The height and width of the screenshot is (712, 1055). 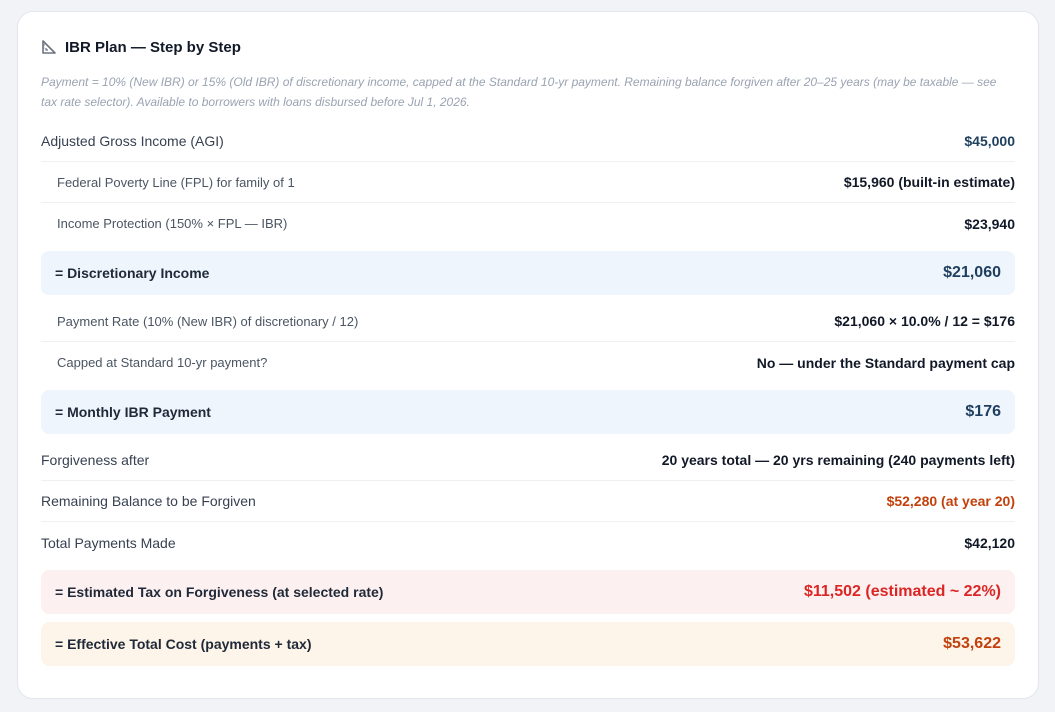 What do you see at coordinates (528, 141) in the screenshot?
I see `row-agi: Adjusted Gross Income (AGI) $45,000` at bounding box center [528, 141].